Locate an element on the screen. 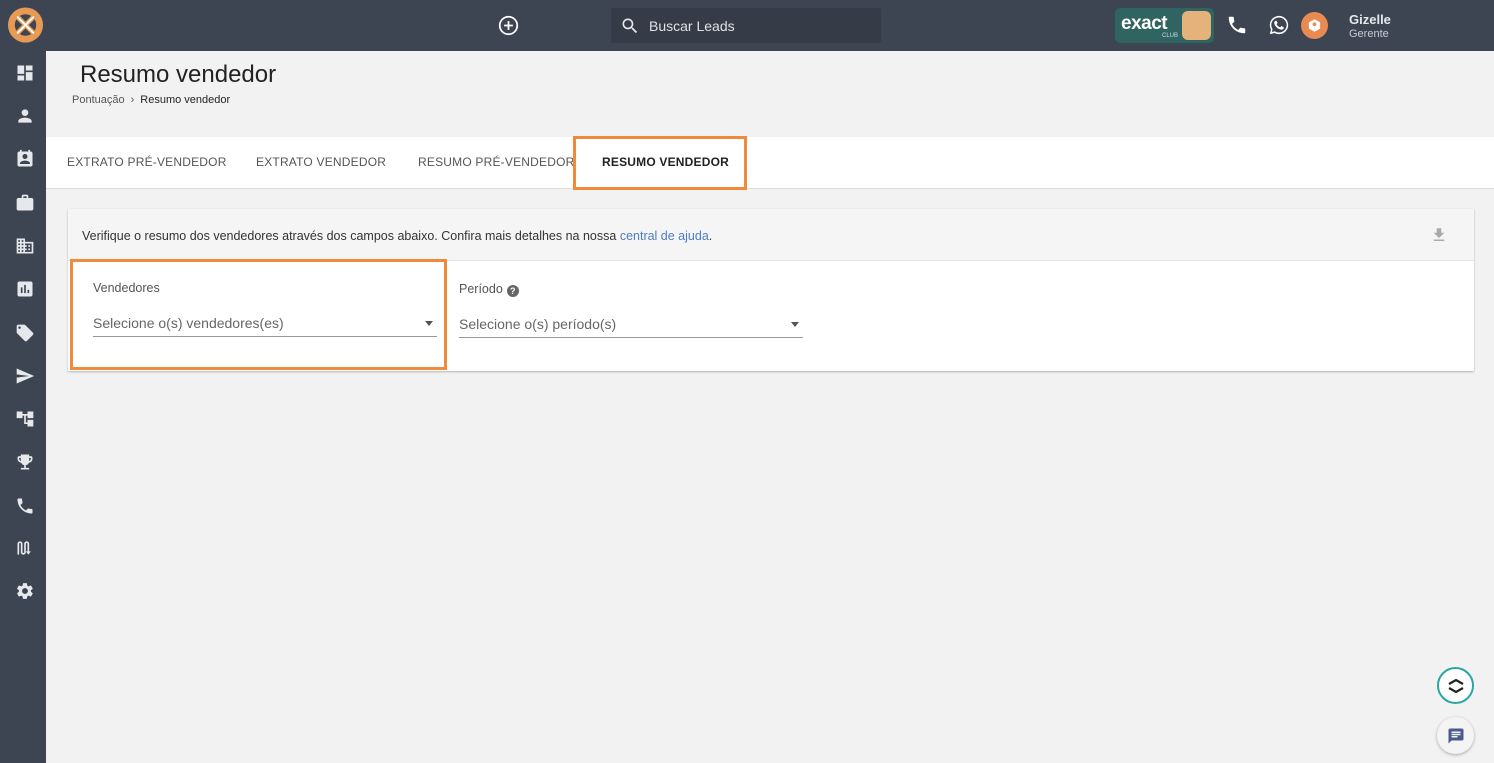 The width and height of the screenshot is (1494, 763). flow-icon is located at coordinates (25, 548).